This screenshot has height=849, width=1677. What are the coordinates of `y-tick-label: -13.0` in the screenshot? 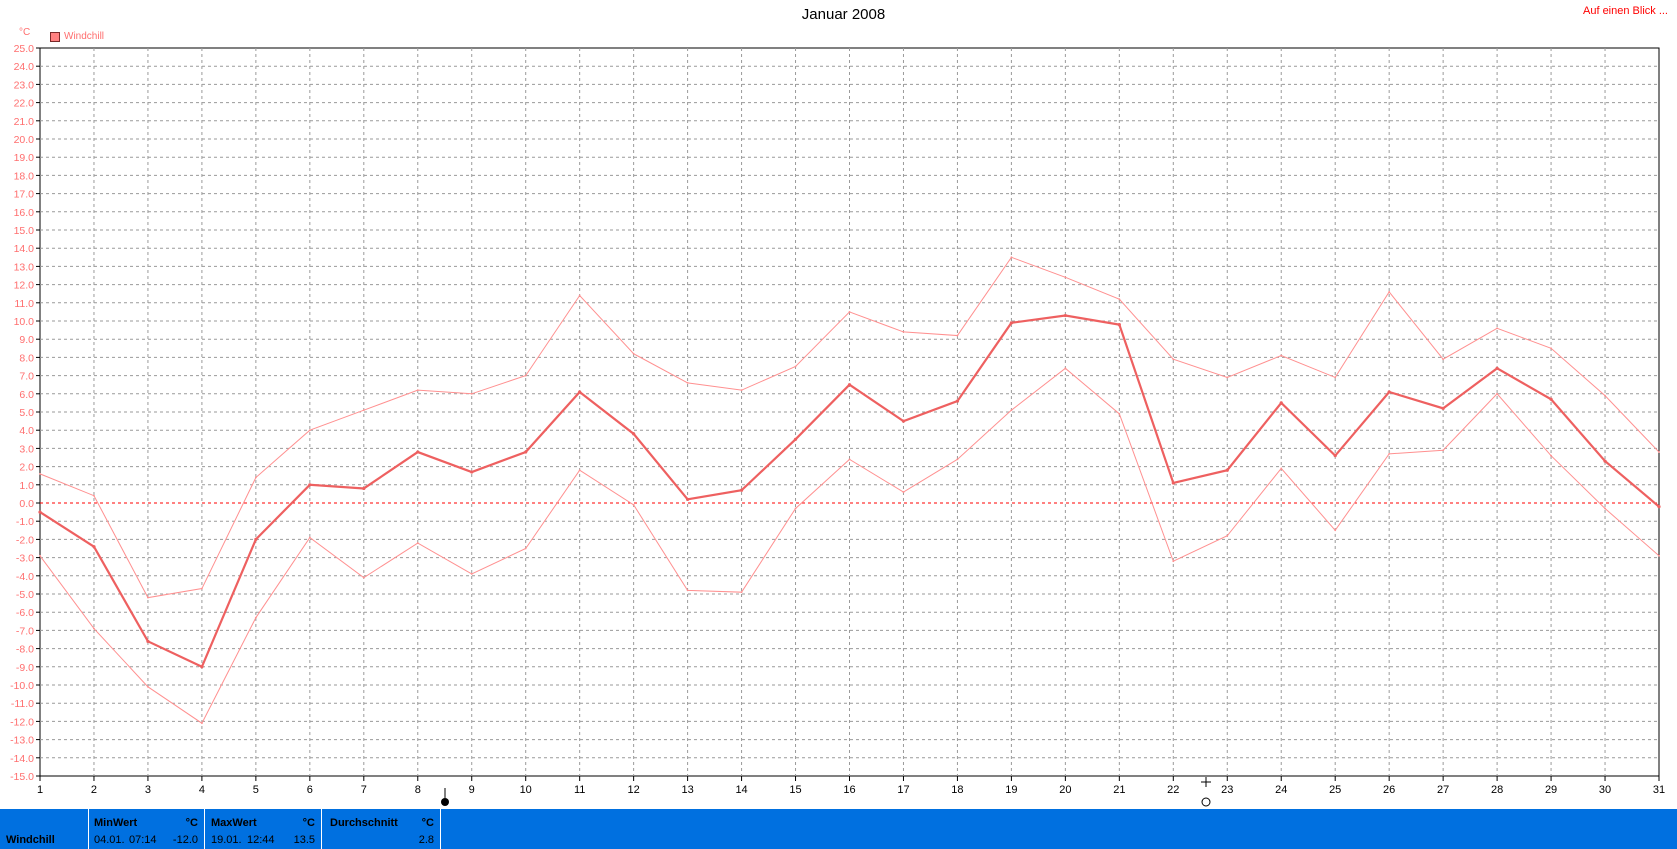 It's located at (22, 741).